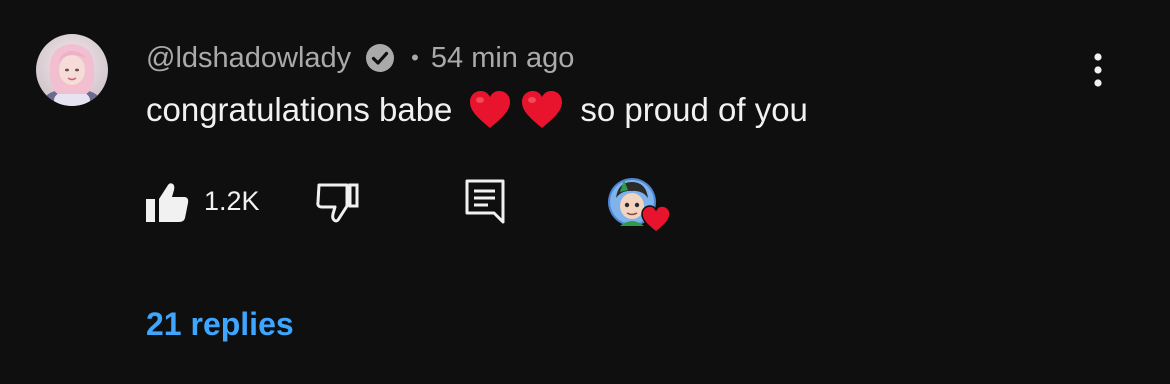 This screenshot has height=384, width=1170. What do you see at coordinates (380, 58) in the screenshot?
I see `verified-check-icon` at bounding box center [380, 58].